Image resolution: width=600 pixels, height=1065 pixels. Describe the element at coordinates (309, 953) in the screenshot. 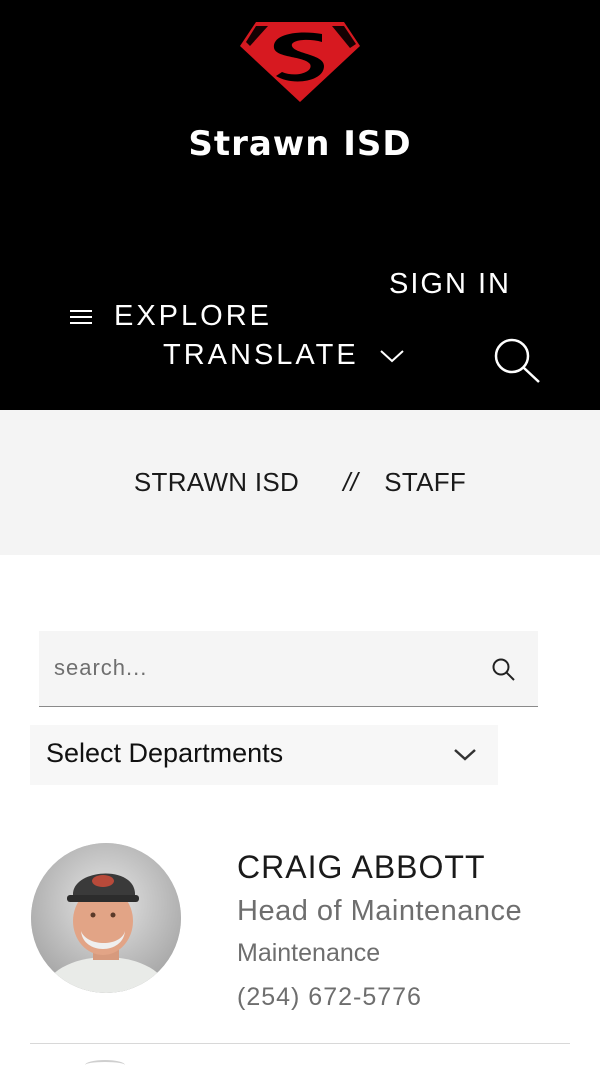

I see `staff-department: Maintenance` at that location.